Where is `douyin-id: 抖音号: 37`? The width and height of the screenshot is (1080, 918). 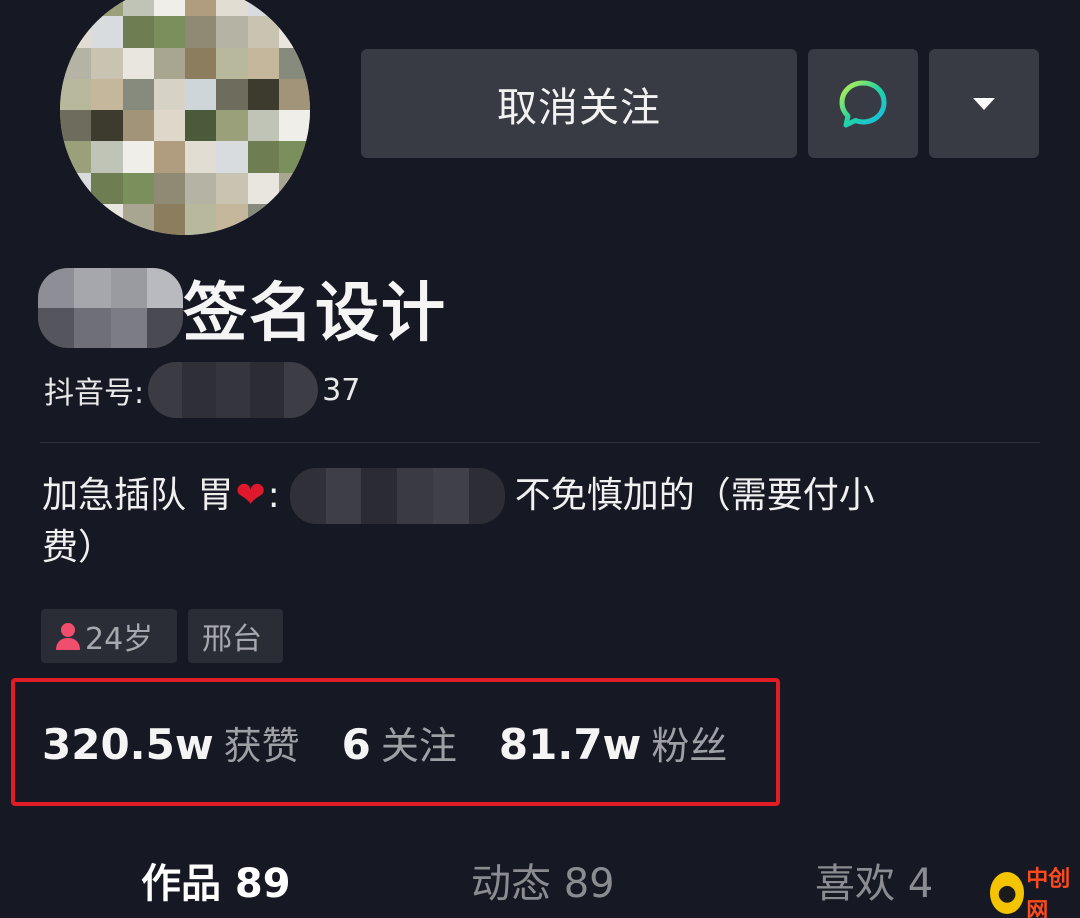 douyin-id: 抖音号: 37 is located at coordinates (202, 390).